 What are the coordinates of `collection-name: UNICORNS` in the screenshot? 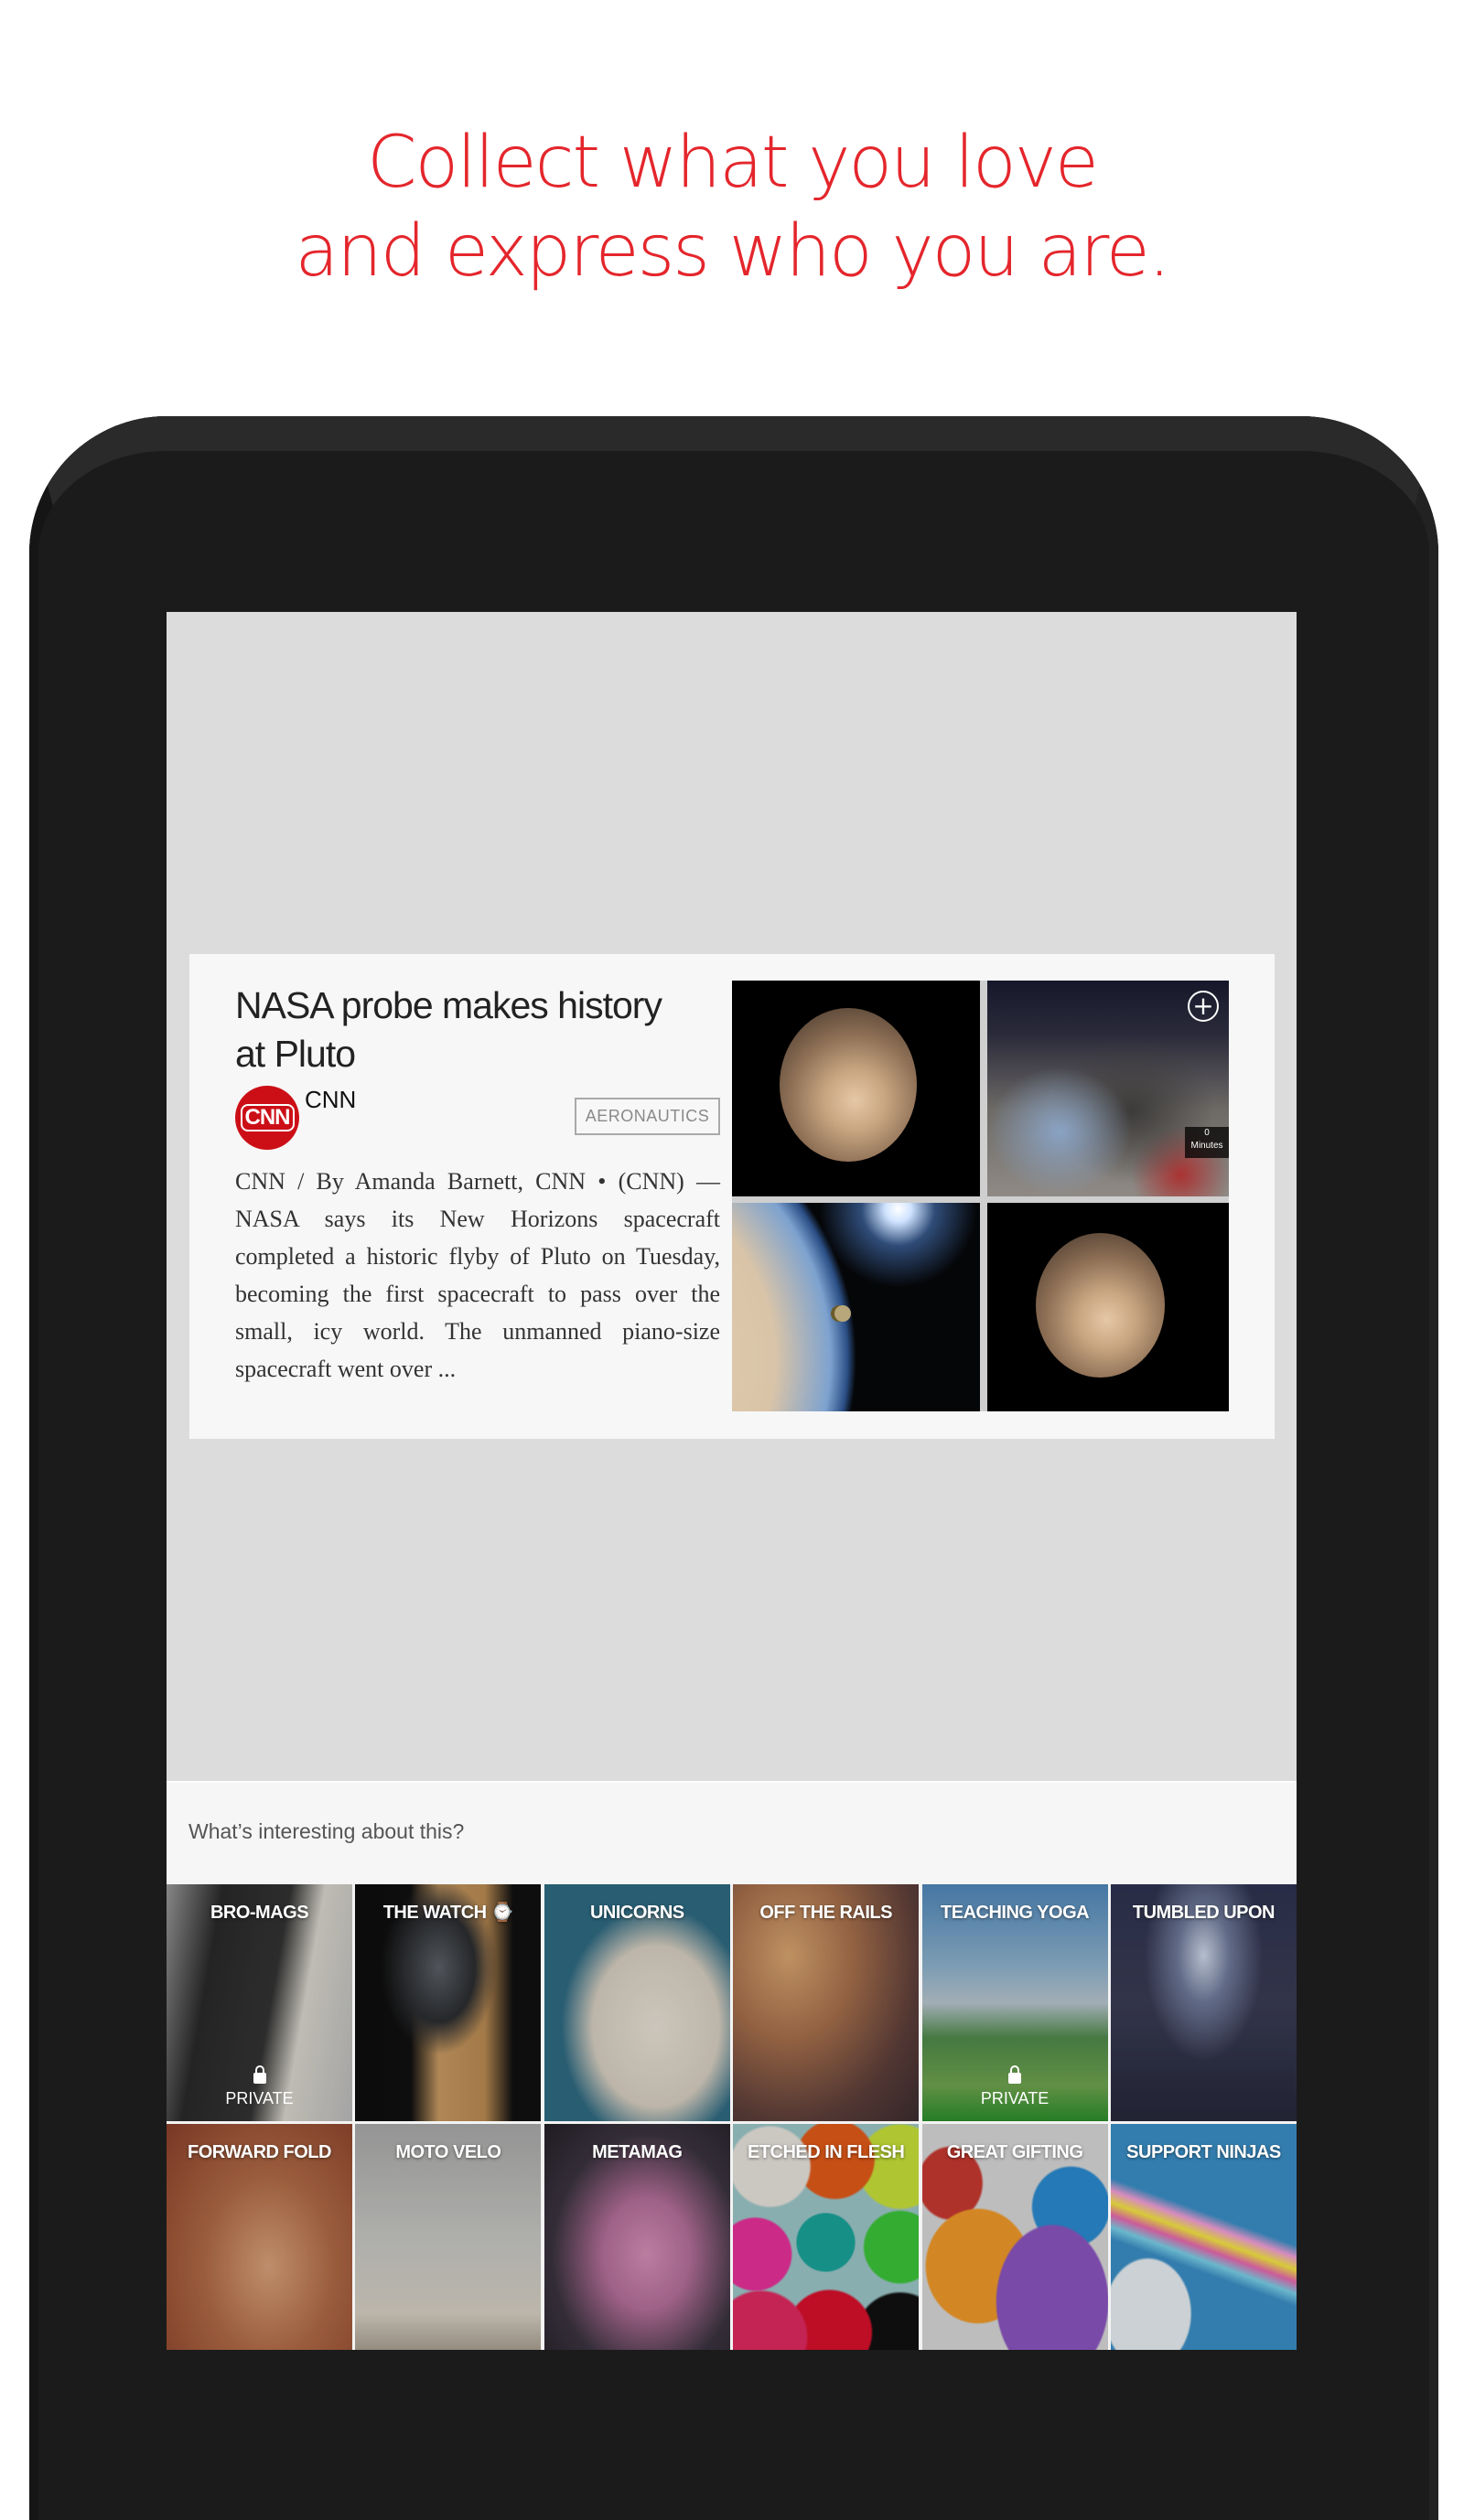 It's located at (637, 1913).